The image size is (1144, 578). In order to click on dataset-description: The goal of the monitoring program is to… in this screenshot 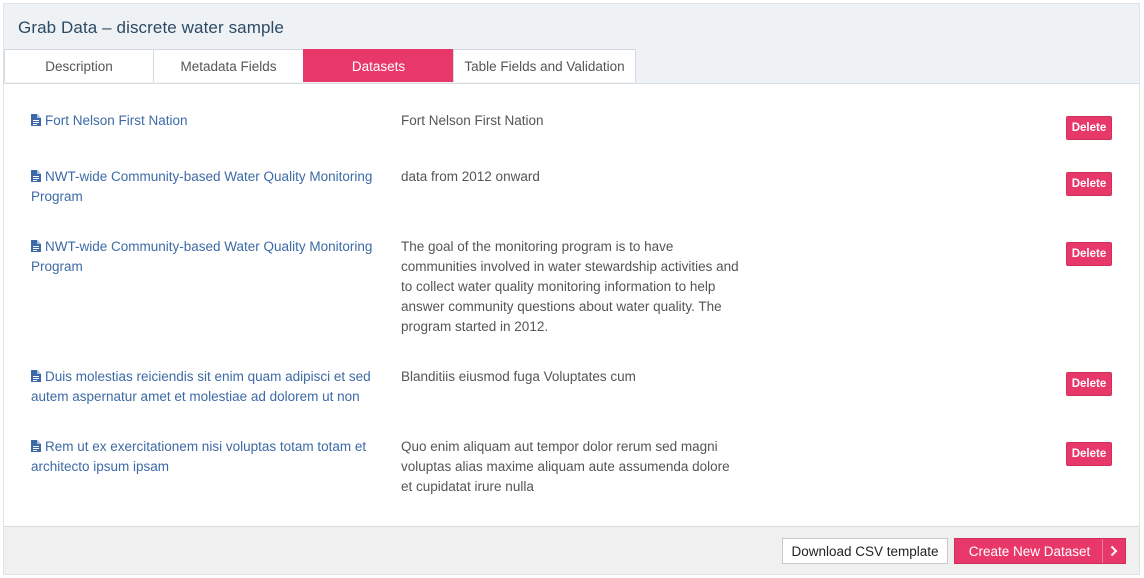, I will do `click(570, 286)`.